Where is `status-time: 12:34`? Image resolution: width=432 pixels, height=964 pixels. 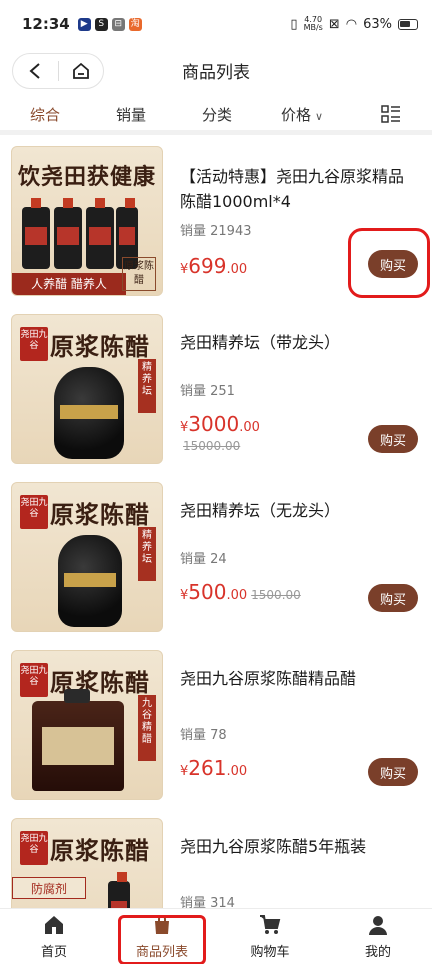
status-time: 12:34 is located at coordinates (46, 24).